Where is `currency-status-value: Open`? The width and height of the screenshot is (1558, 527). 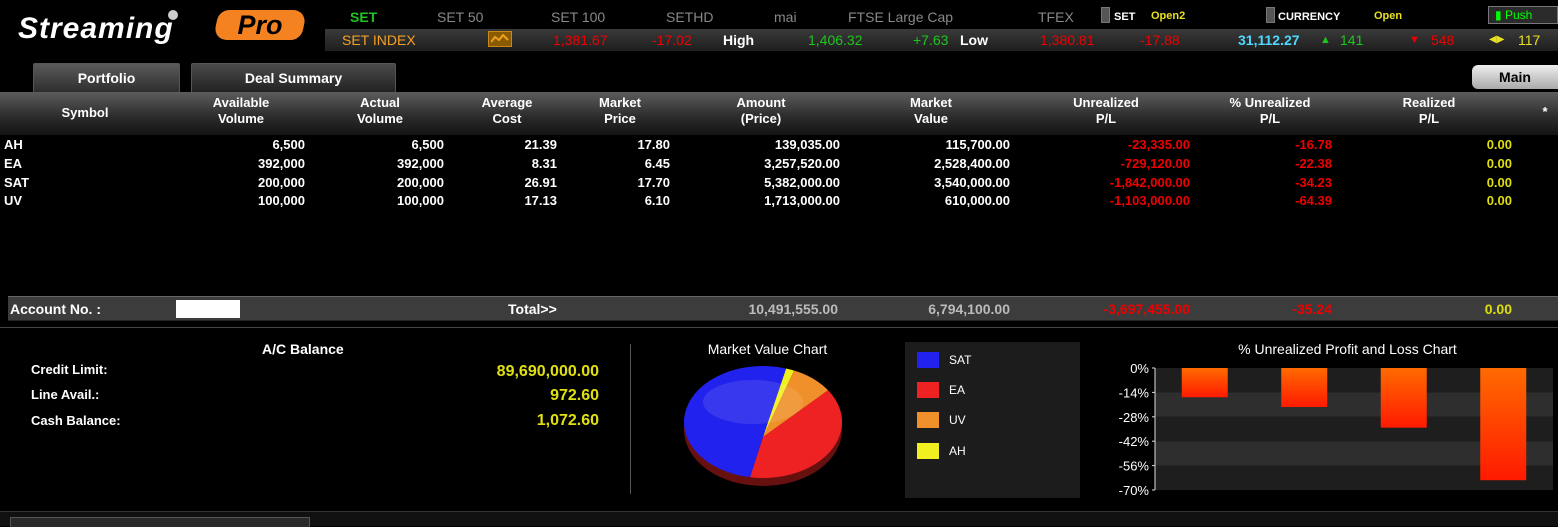 currency-status-value: Open is located at coordinates (1388, 16).